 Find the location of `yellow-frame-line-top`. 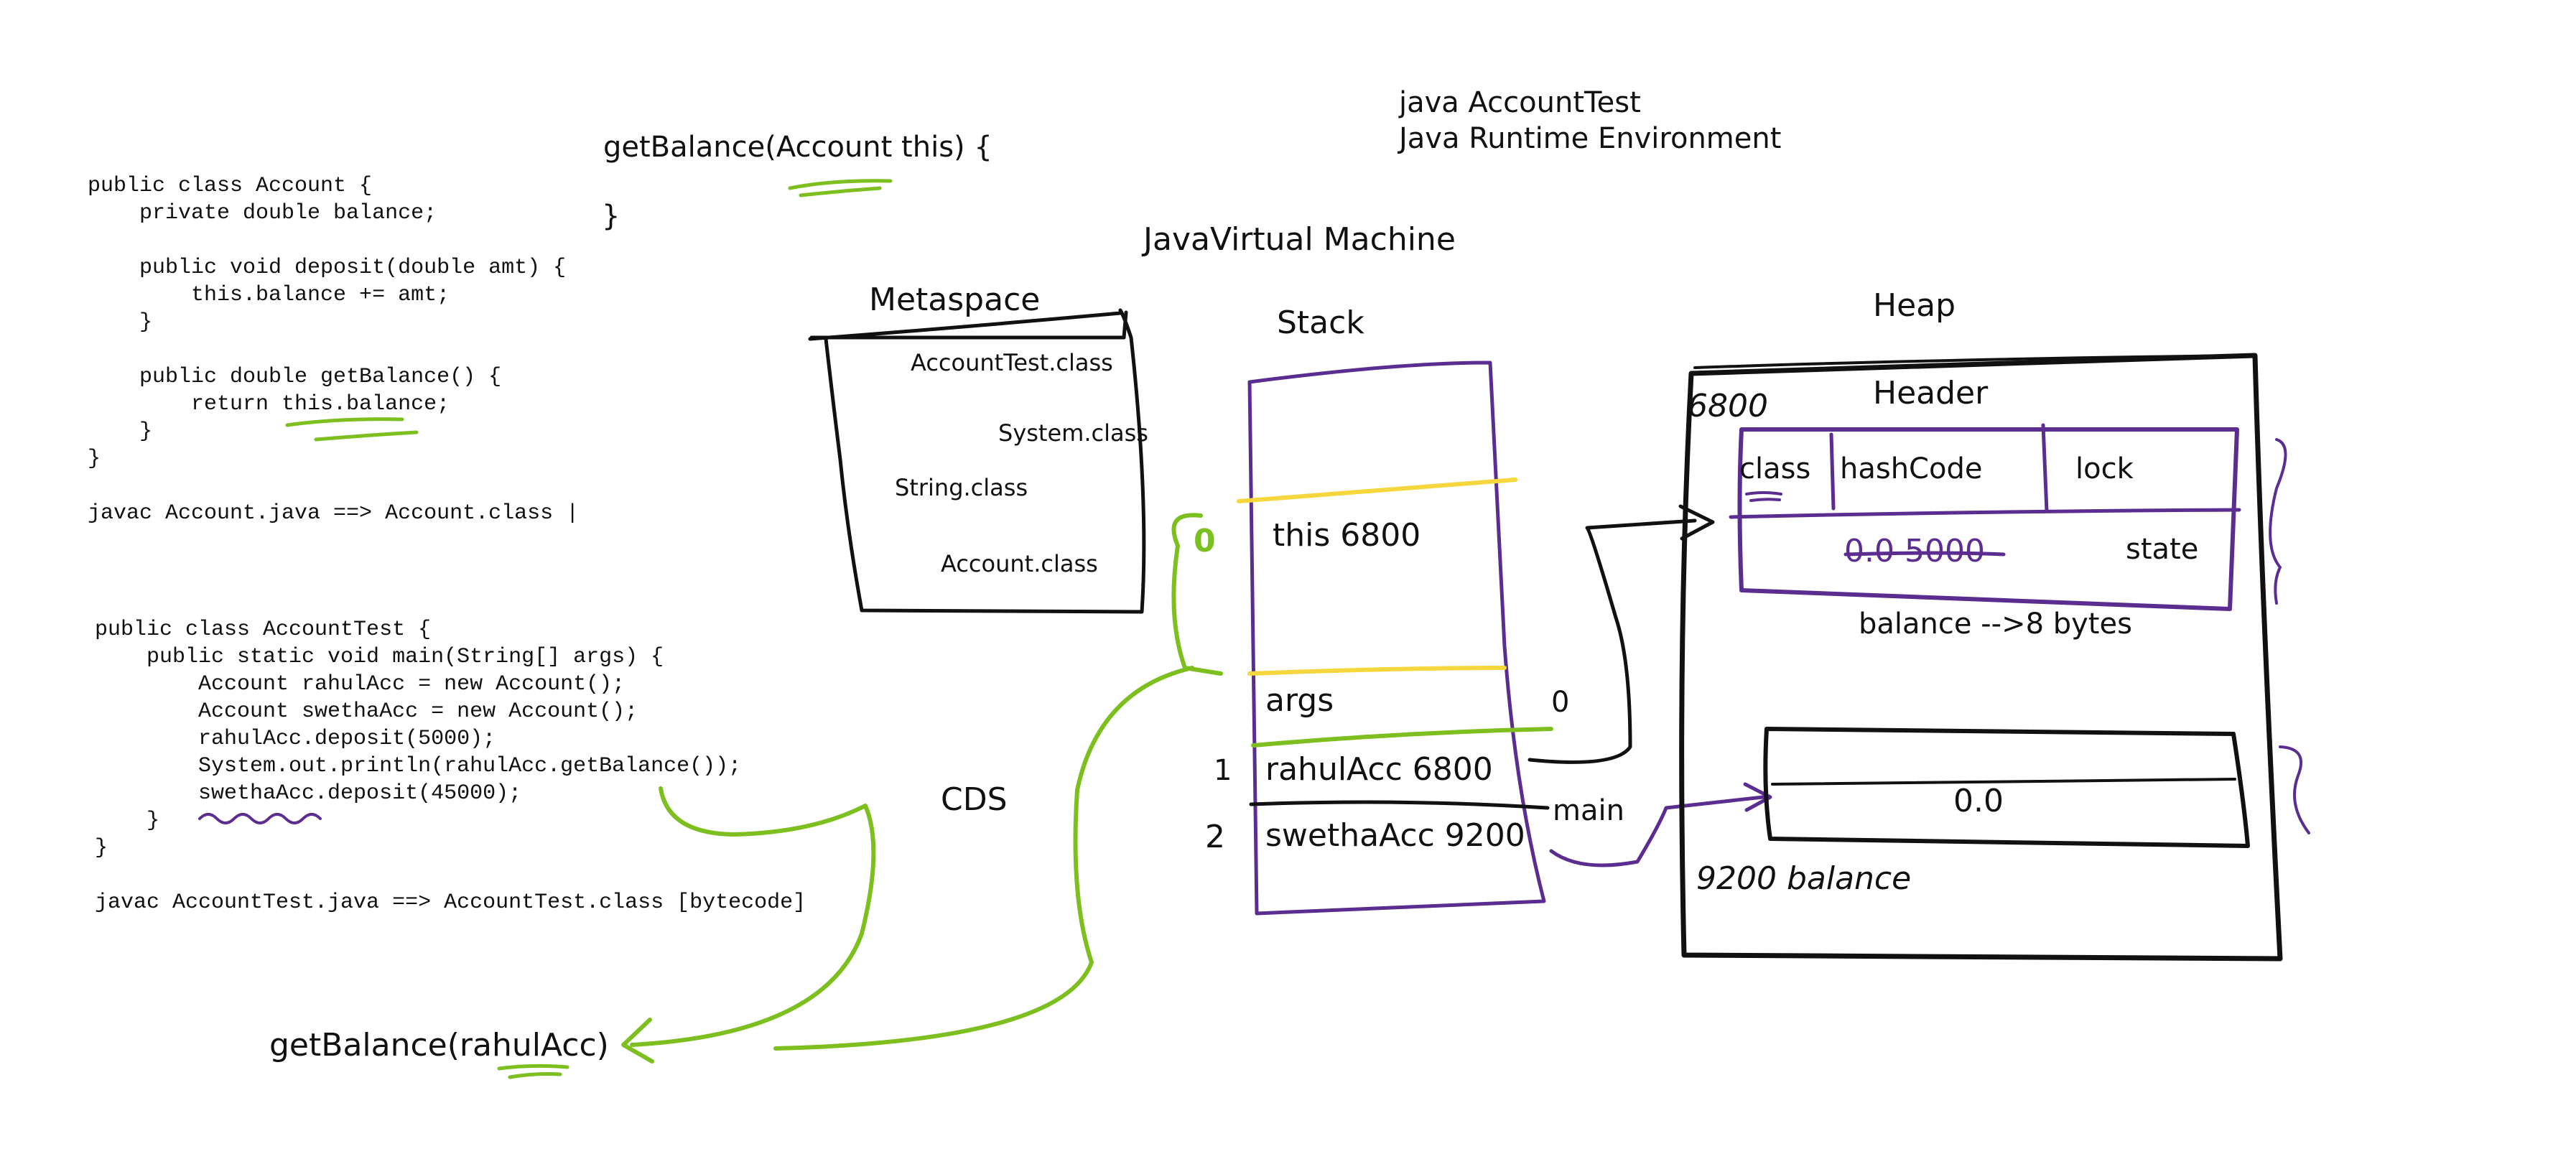

yellow-frame-line-top is located at coordinates (1377, 490).